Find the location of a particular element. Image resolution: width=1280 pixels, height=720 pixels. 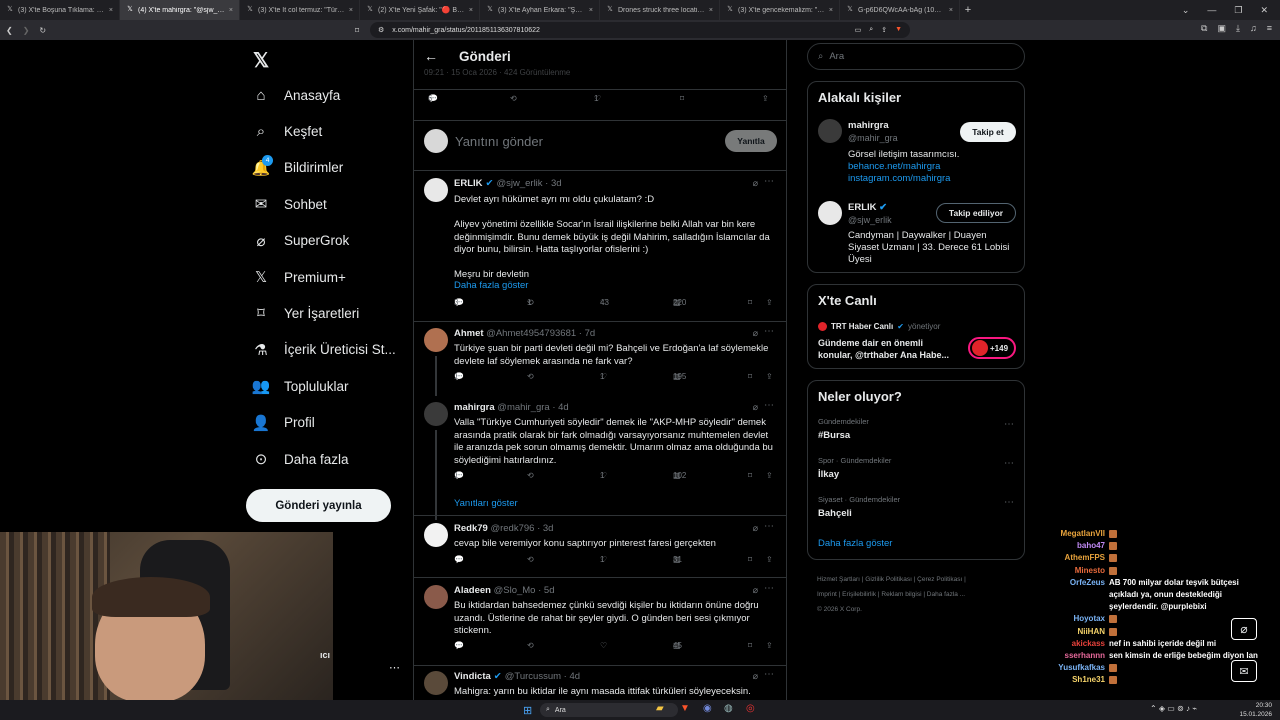

chat-username: AthemFPS is located at coordinates (1072, 558).